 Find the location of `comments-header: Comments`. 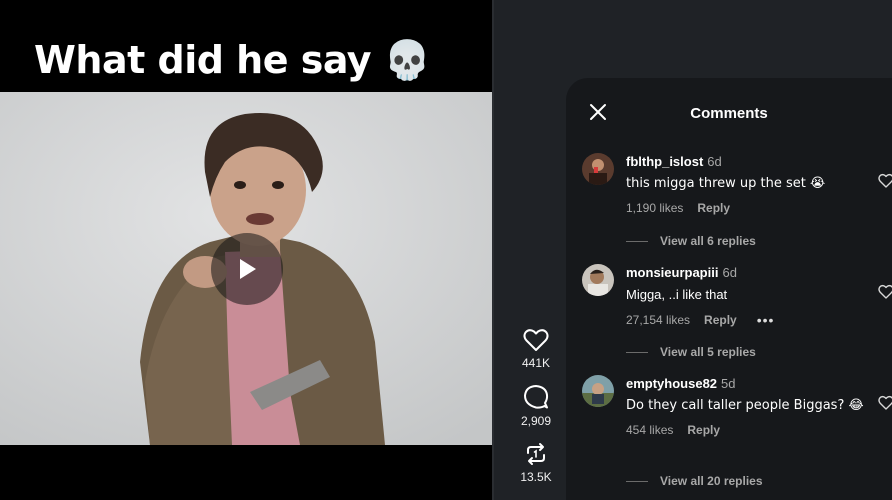

comments-header: Comments is located at coordinates (729, 113).